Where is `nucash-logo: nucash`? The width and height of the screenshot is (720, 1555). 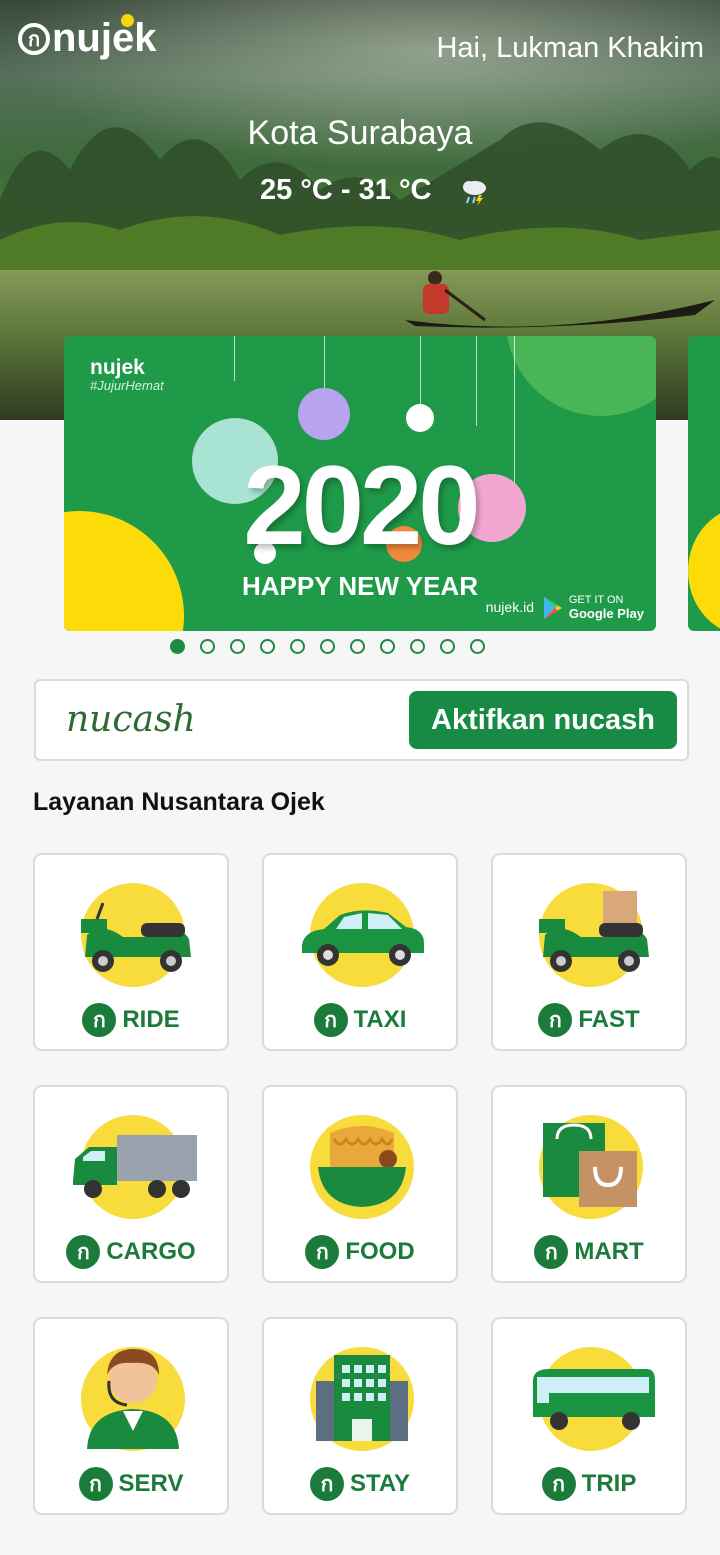 nucash-logo: nucash is located at coordinates (131, 719).